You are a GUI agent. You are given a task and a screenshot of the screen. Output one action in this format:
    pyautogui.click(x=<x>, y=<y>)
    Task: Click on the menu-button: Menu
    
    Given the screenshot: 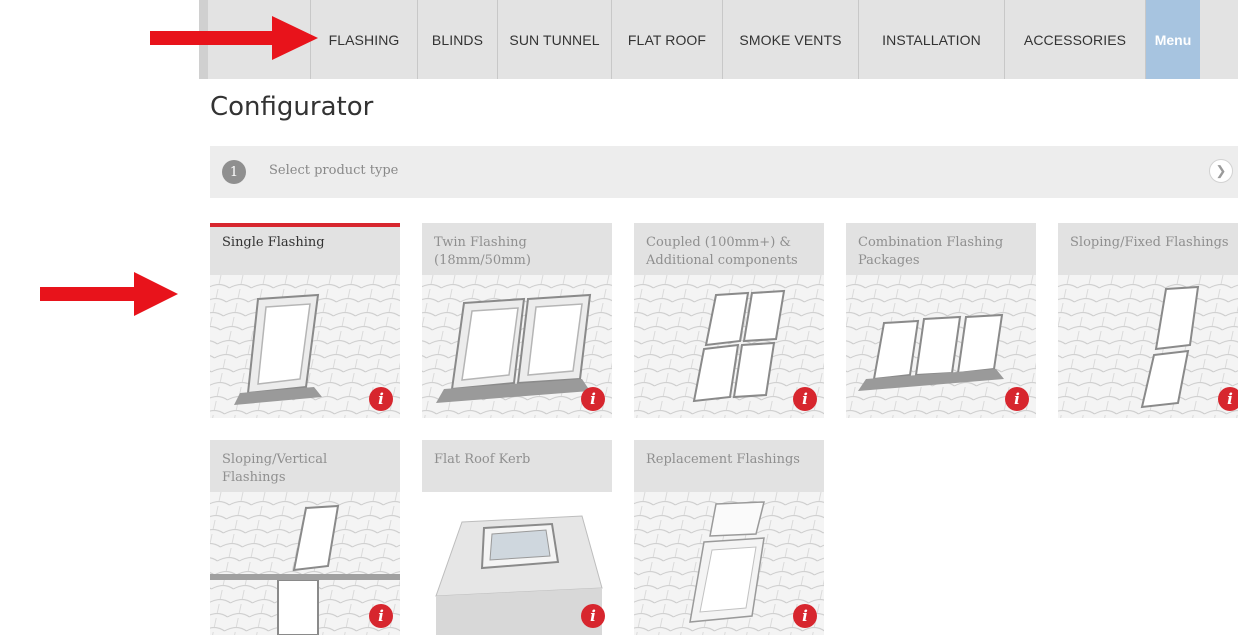 What is the action you would take?
    pyautogui.click(x=1173, y=39)
    